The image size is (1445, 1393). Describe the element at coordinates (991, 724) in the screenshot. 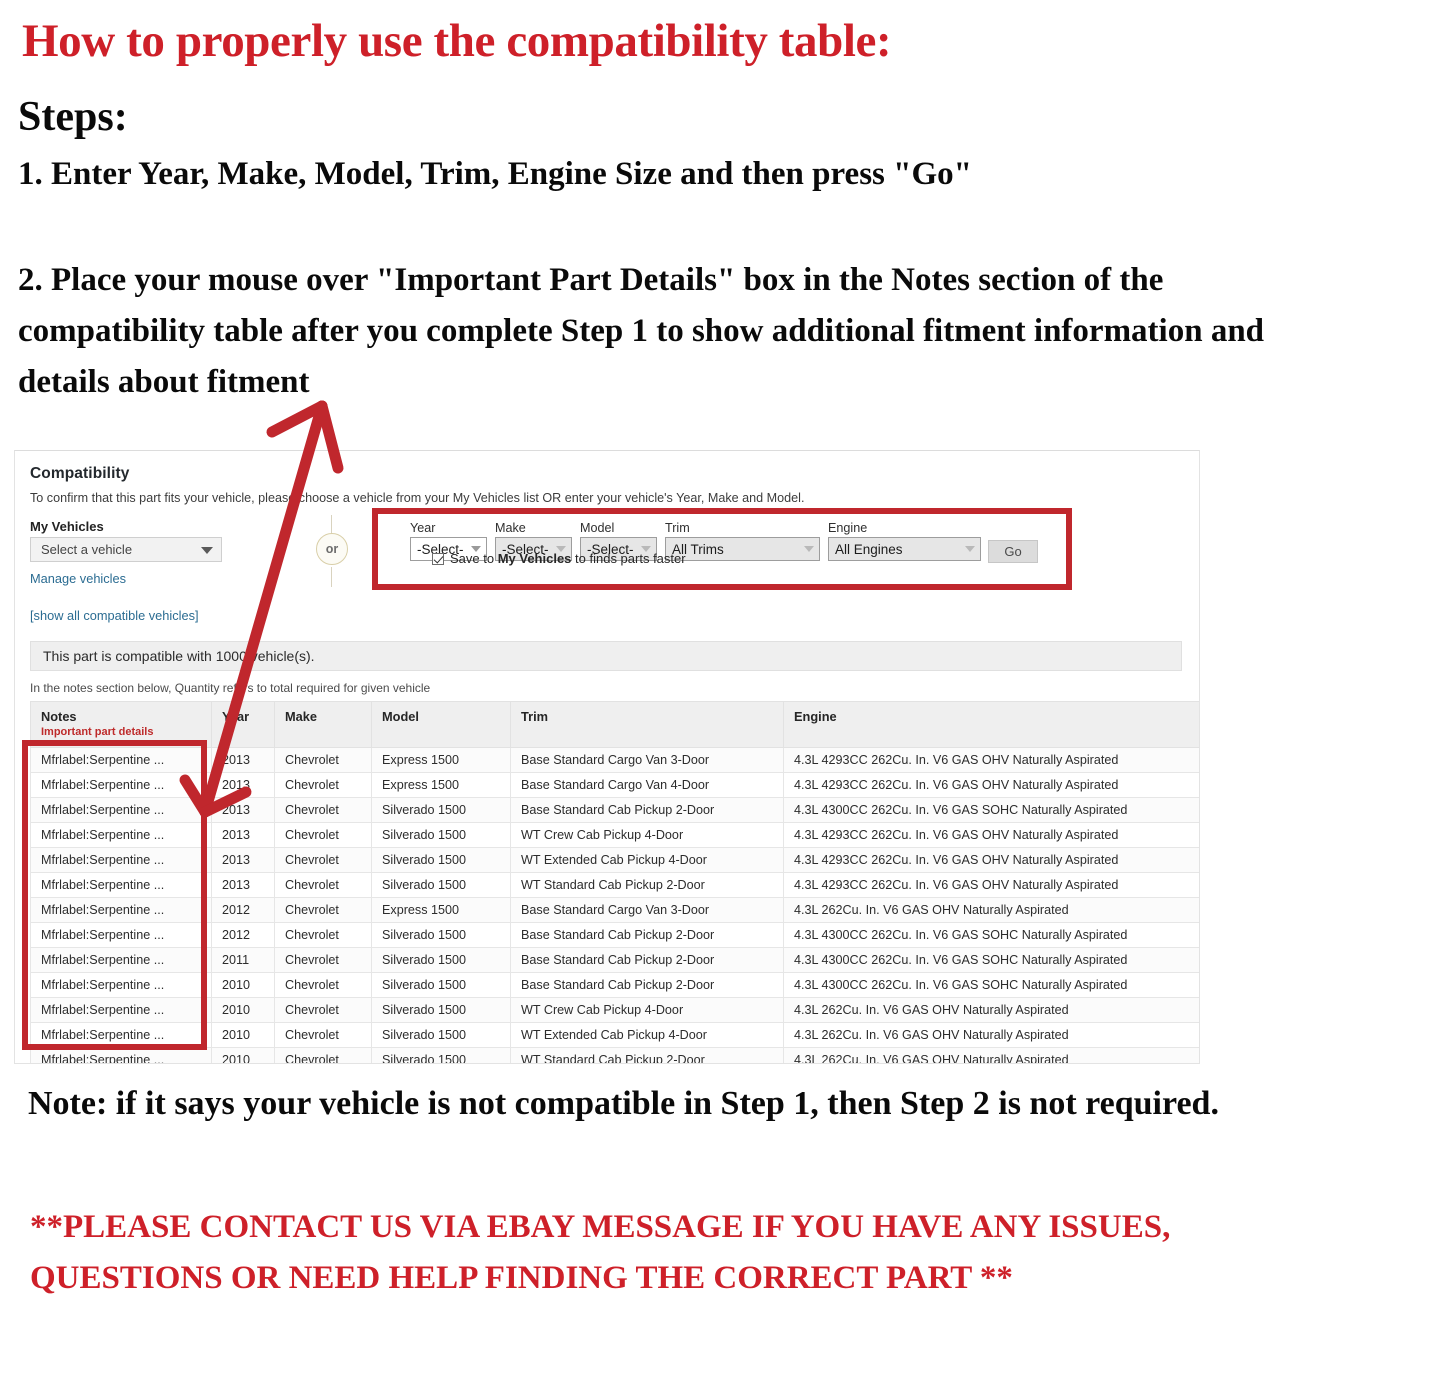

I see `column-header-engine: Engine` at that location.